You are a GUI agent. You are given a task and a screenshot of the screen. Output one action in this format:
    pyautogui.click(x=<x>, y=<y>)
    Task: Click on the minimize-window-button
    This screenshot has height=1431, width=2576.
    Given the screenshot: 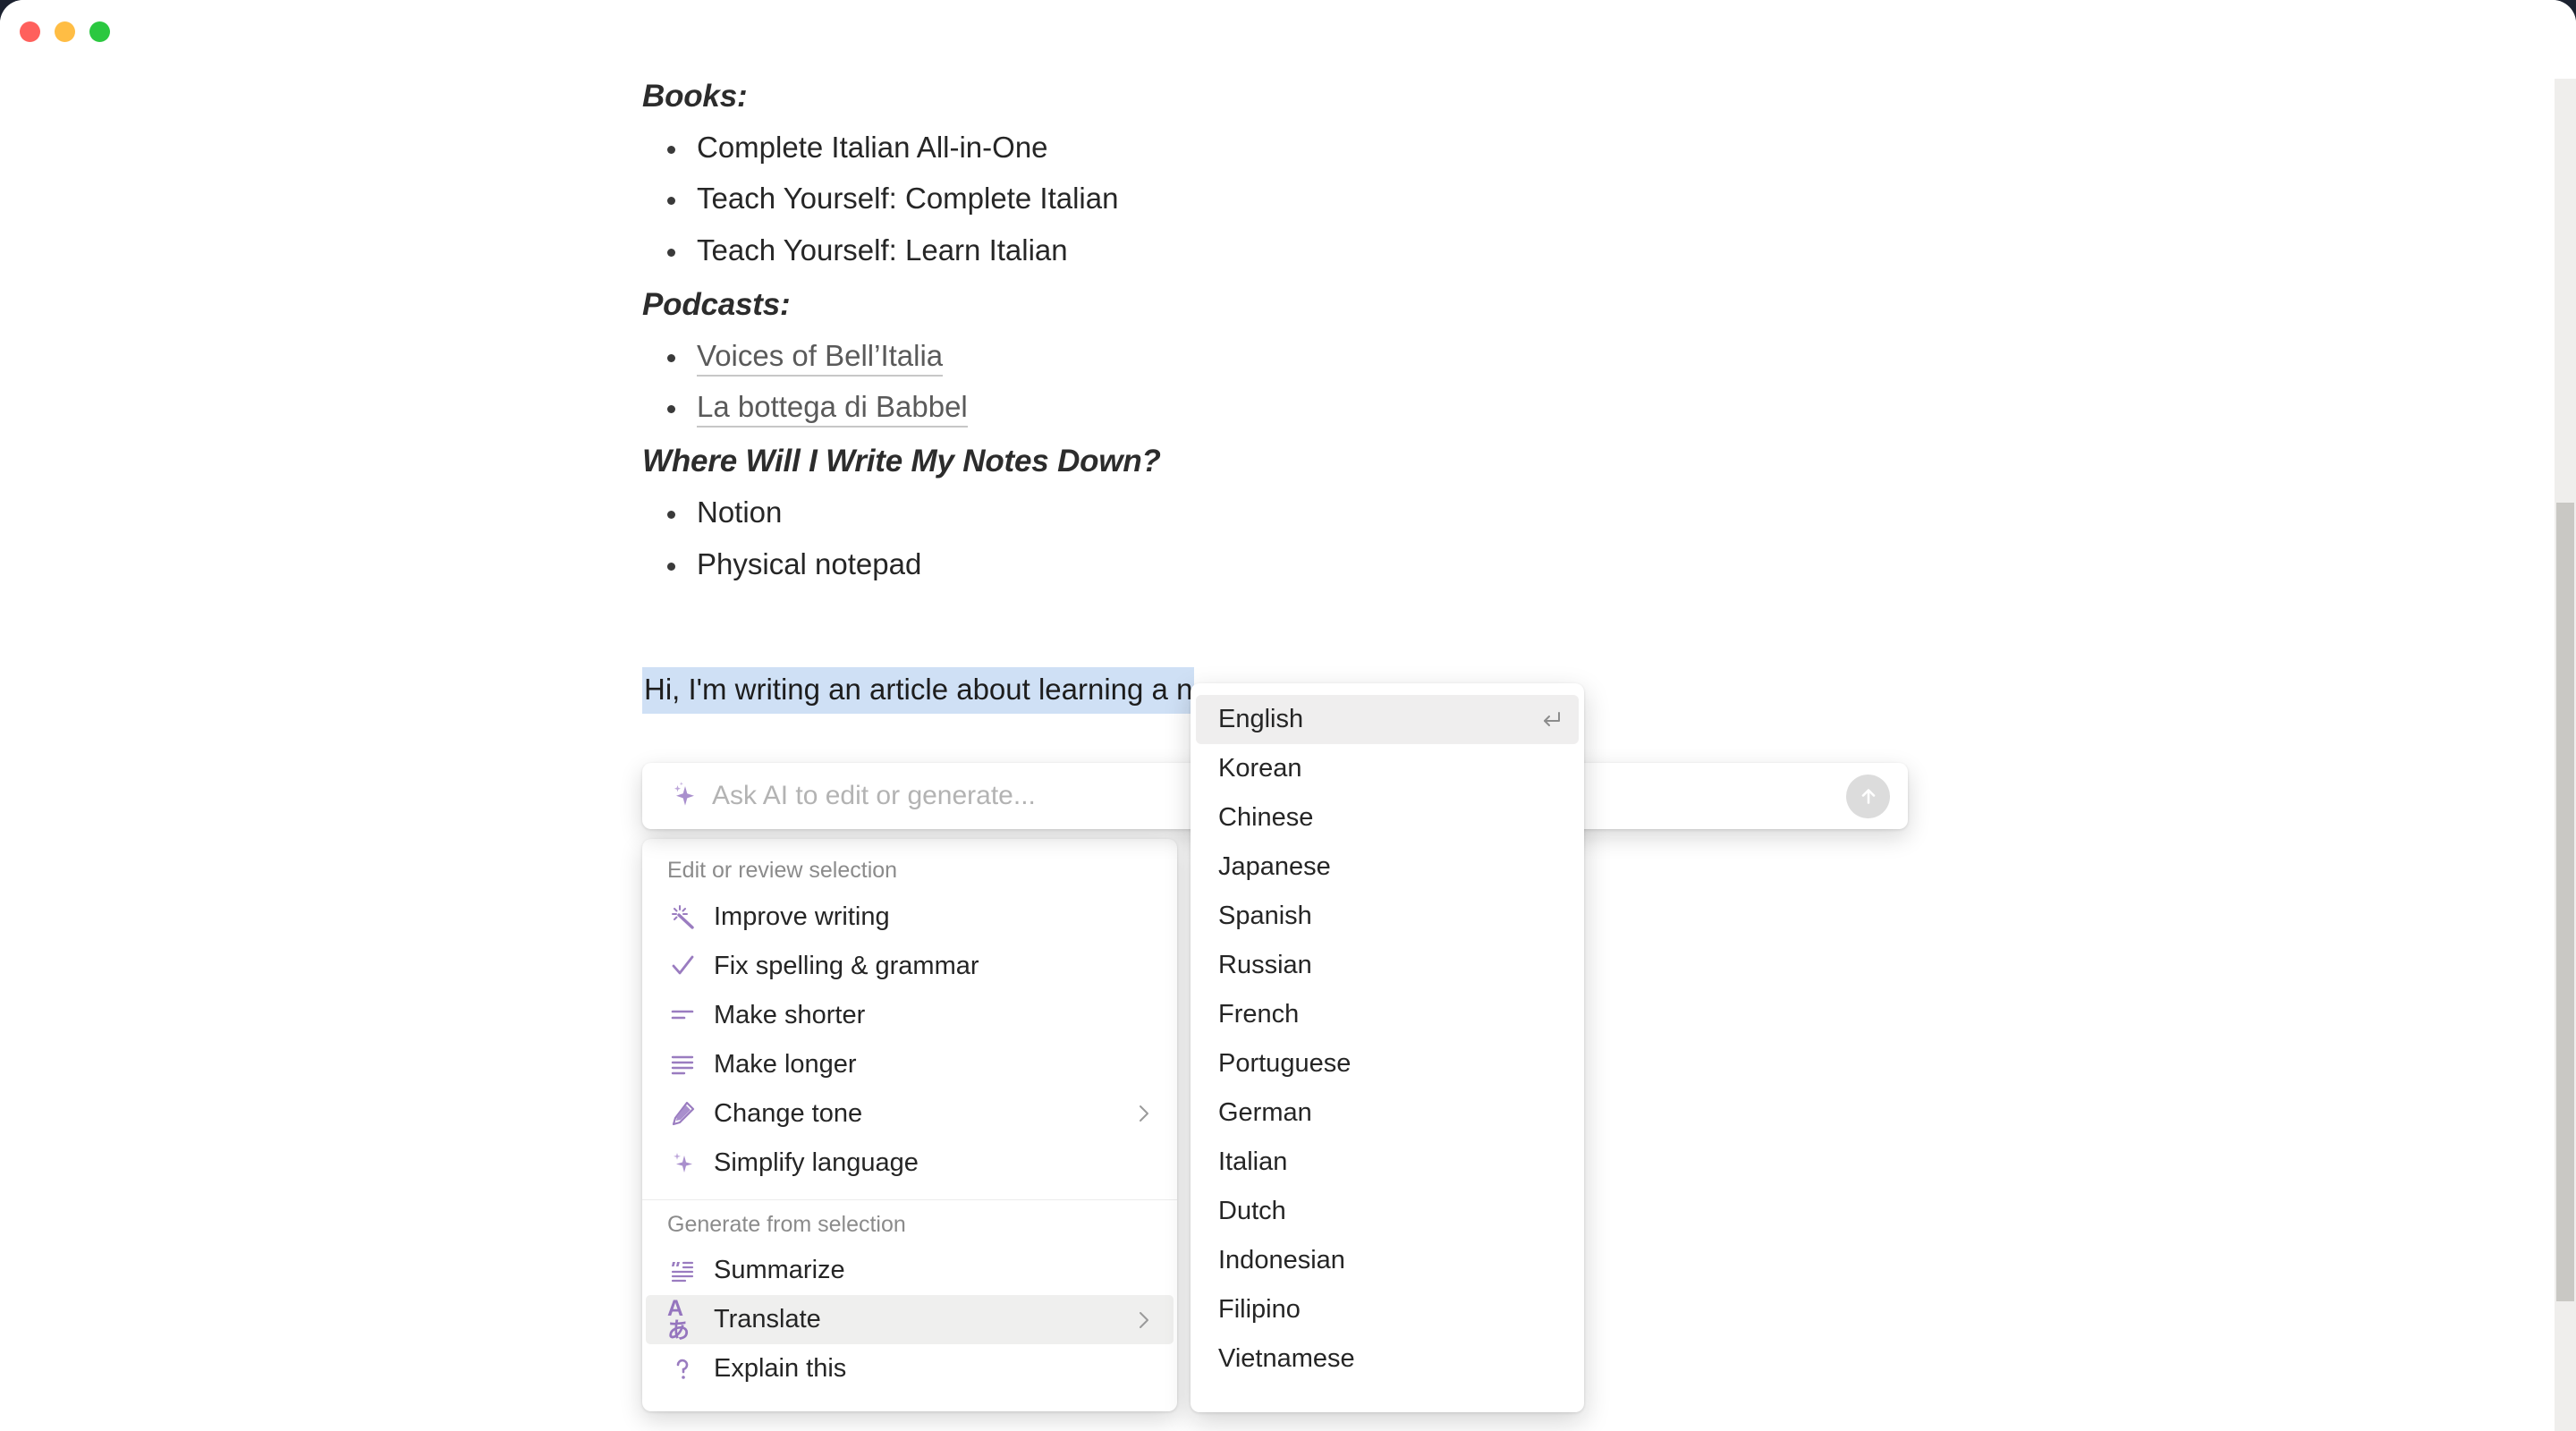 What is the action you would take?
    pyautogui.click(x=65, y=32)
    